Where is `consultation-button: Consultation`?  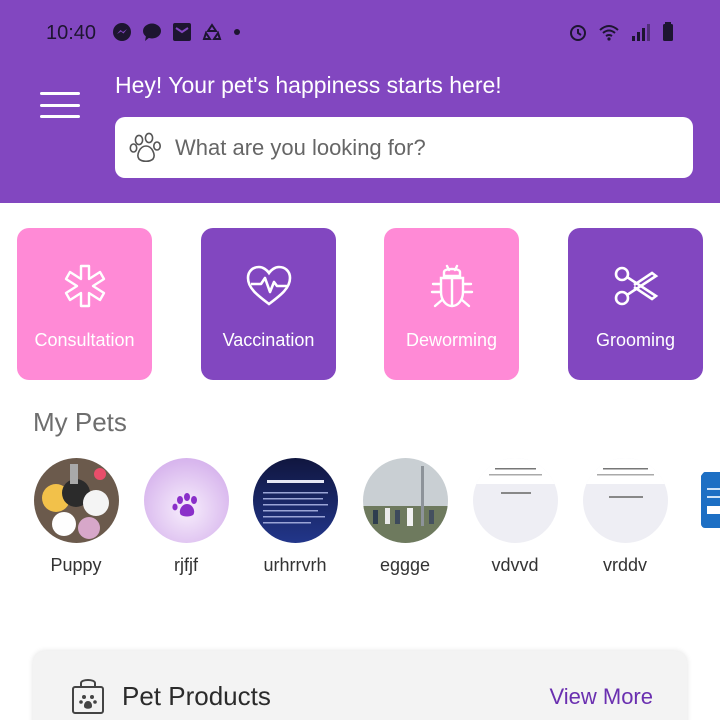
consultation-button: Consultation is located at coordinates (84, 304).